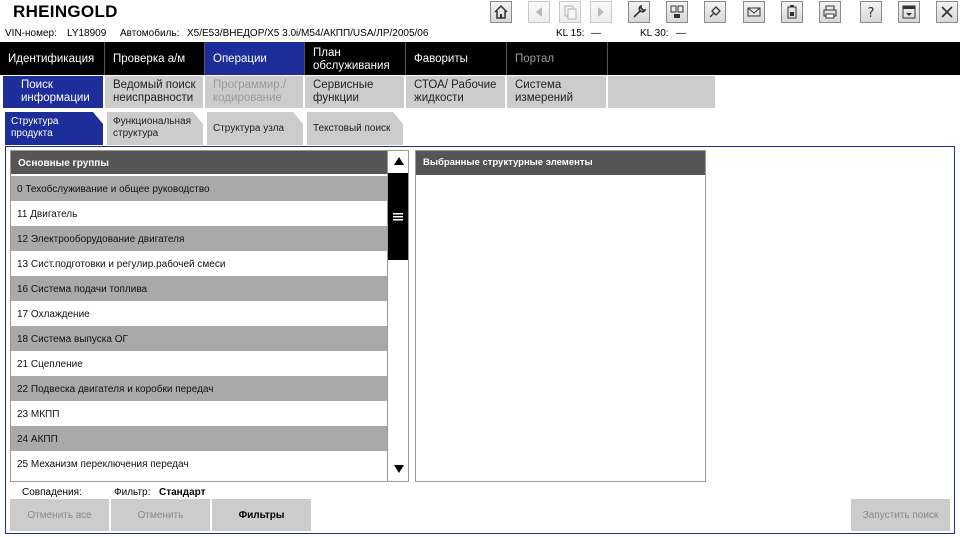 The width and height of the screenshot is (960, 537). I want to click on list-item: 16 Система подачи топлива, so click(199, 288).